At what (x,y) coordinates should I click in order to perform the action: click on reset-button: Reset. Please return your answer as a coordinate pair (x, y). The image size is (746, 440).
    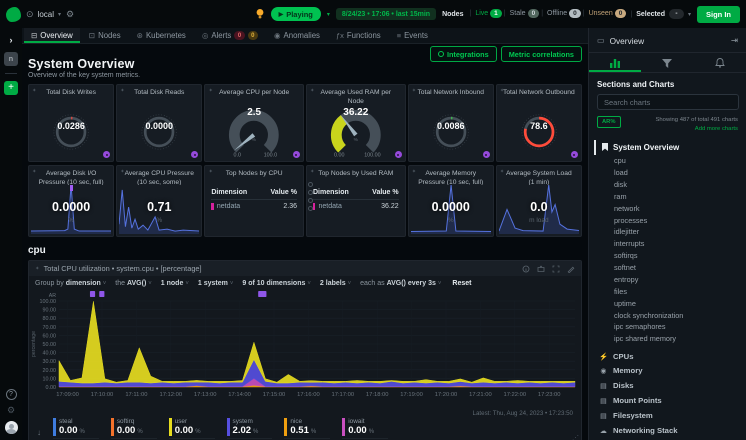
    Looking at the image, I should click on (461, 283).